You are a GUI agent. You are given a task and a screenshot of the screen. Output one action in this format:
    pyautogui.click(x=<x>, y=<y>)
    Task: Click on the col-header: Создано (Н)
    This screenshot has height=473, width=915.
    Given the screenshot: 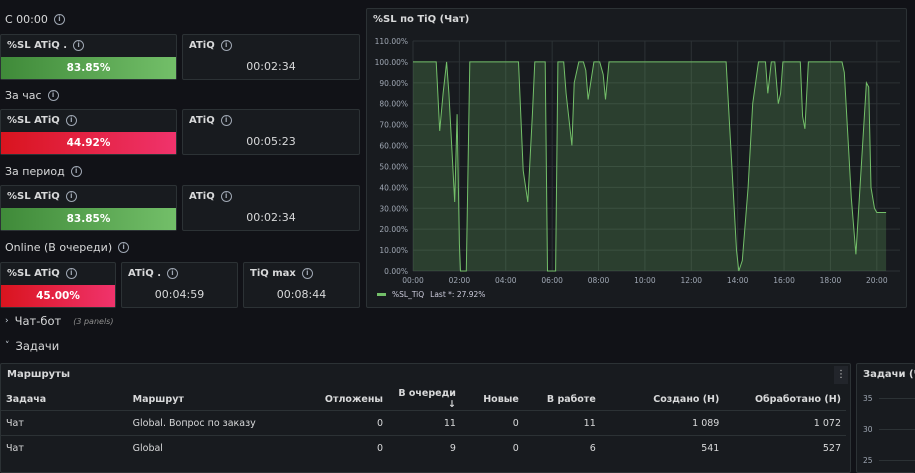 What is the action you would take?
    pyautogui.click(x=663, y=399)
    